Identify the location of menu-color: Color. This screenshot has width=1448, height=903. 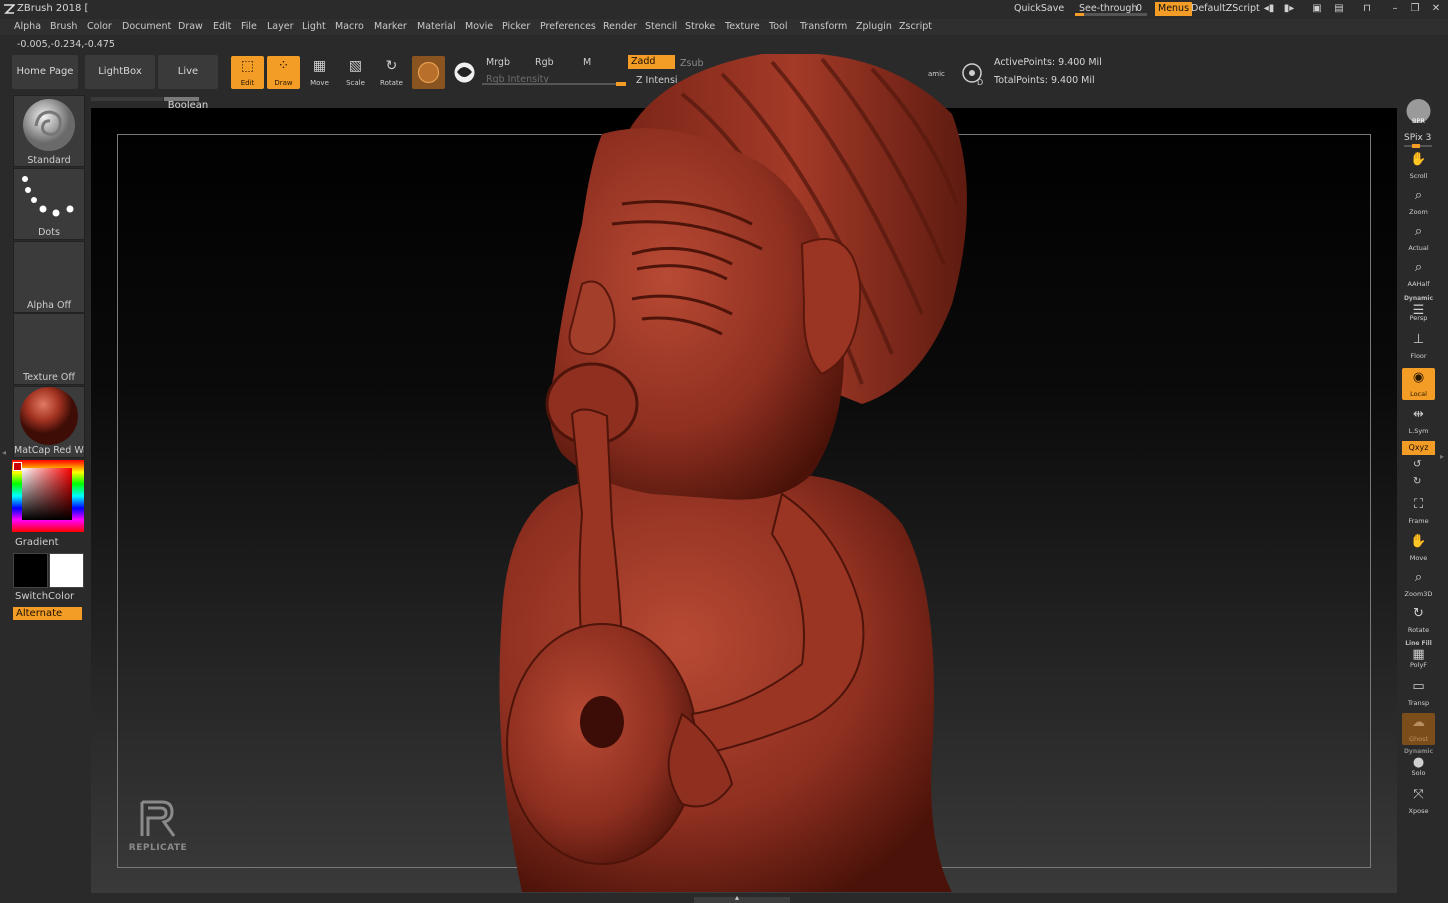
(99, 26).